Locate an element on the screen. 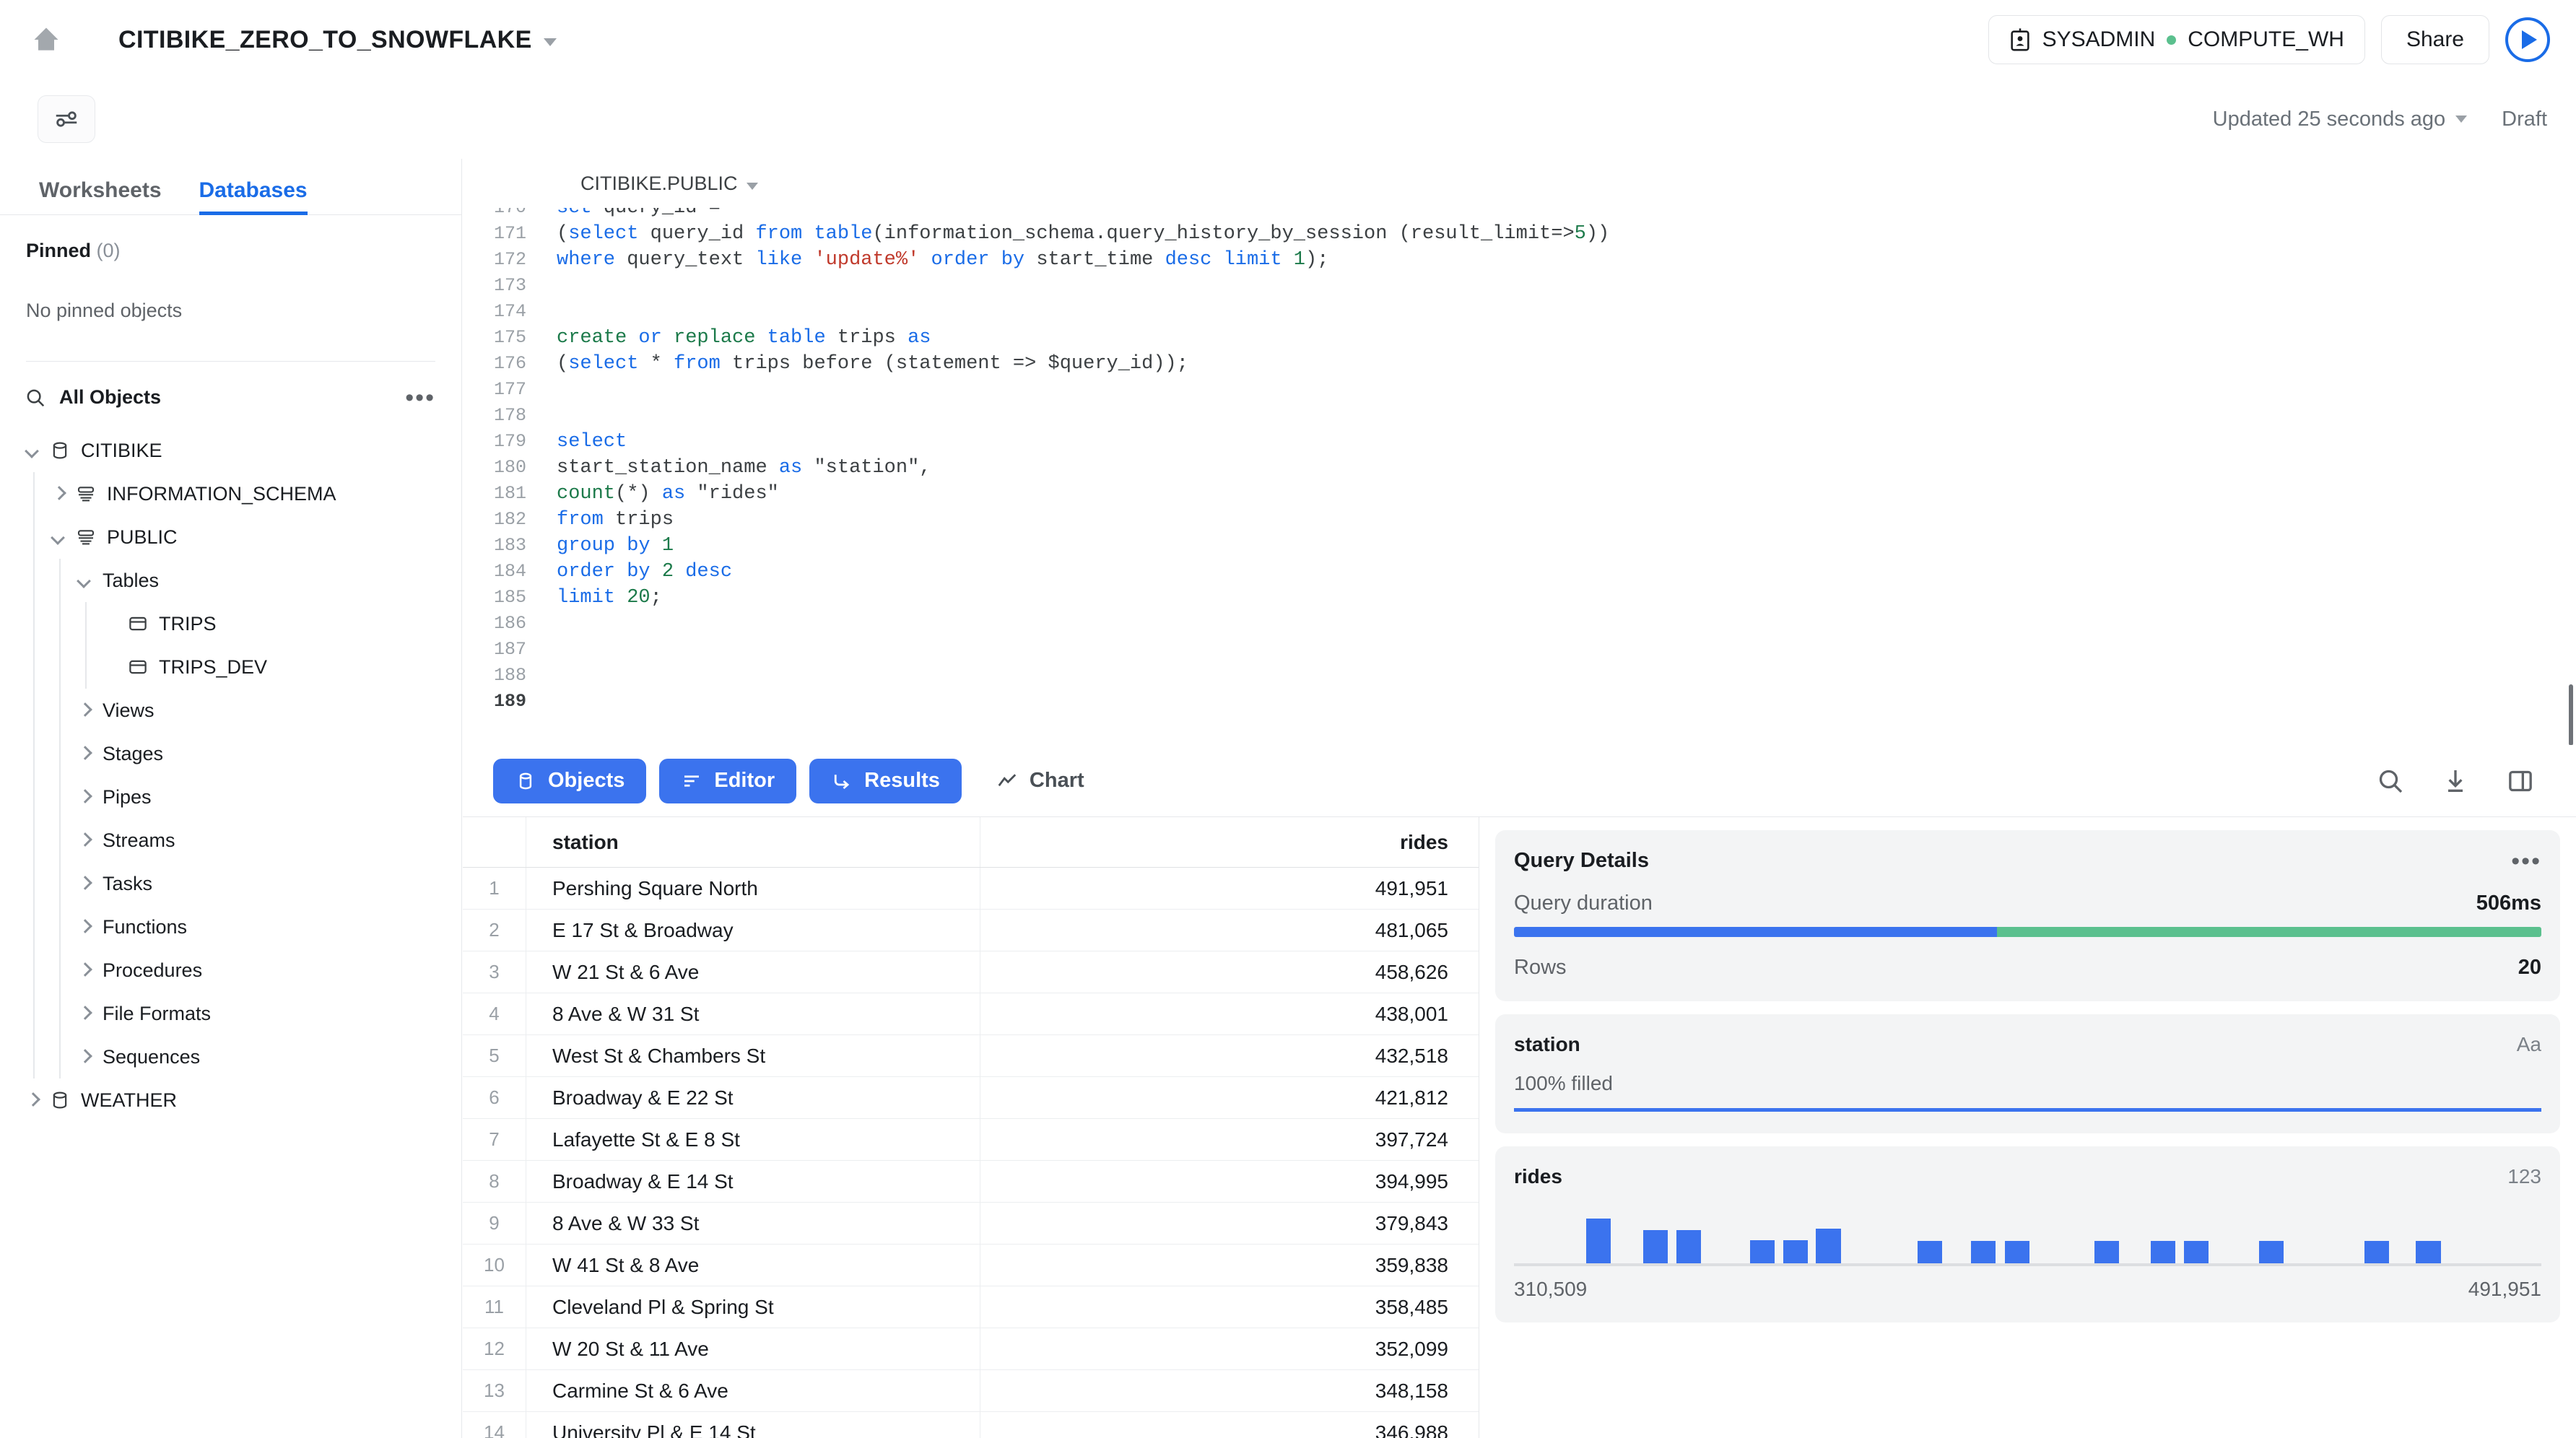 The image size is (2576, 1438). worksheet-settings-button is located at coordinates (66, 119).